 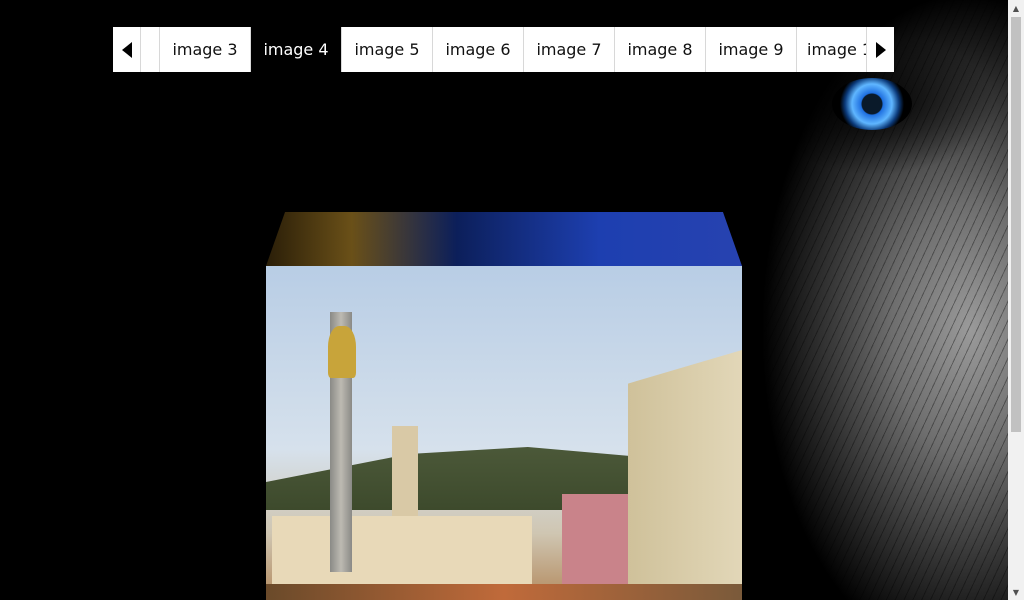 What do you see at coordinates (504, 239) in the screenshot?
I see `cube-top-face-image` at bounding box center [504, 239].